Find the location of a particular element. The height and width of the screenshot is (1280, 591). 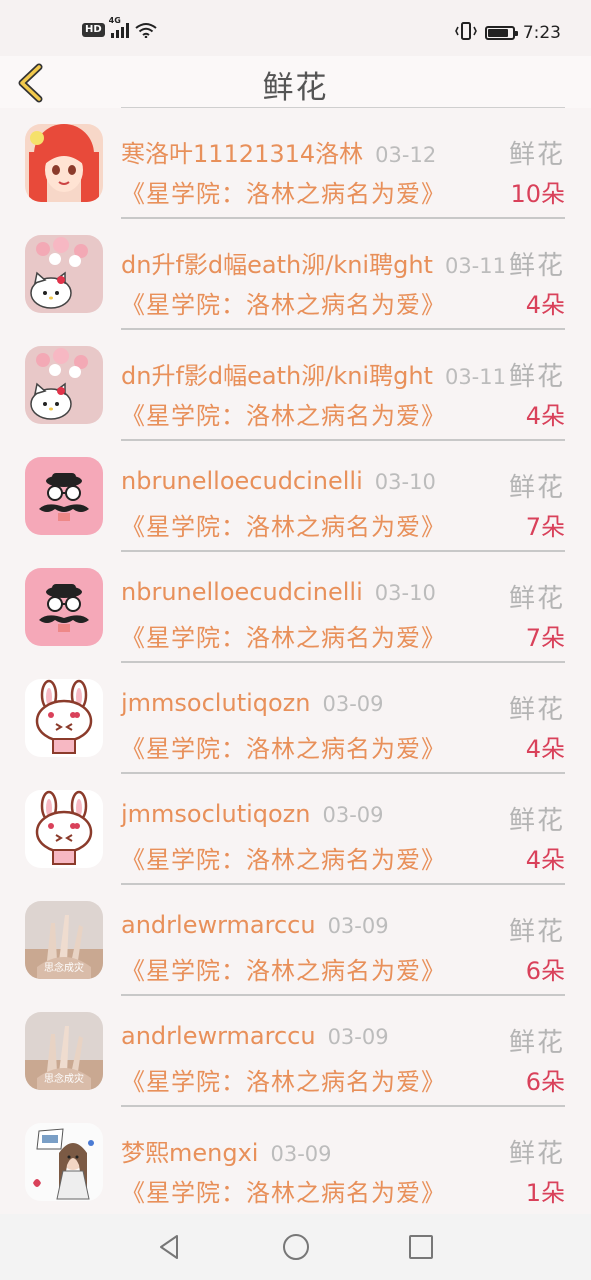

nav-back-button is located at coordinates (170, 1247).